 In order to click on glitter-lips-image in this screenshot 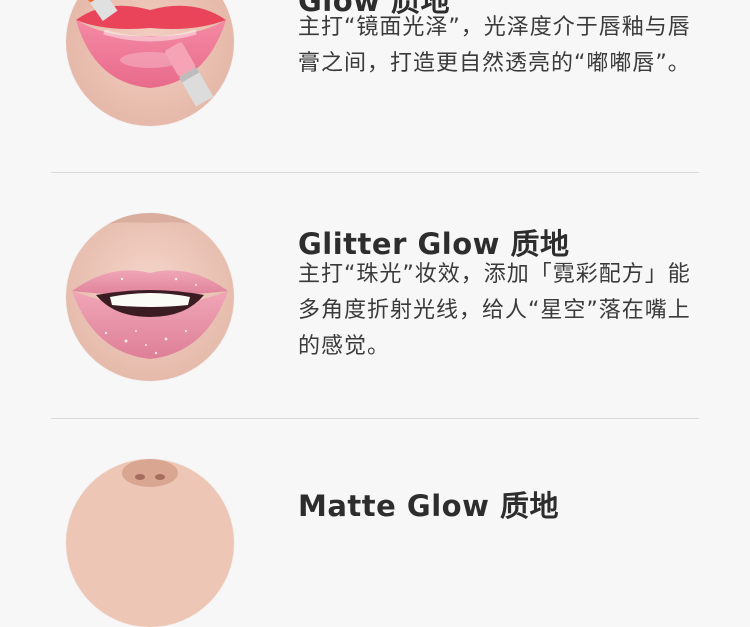, I will do `click(150, 297)`.